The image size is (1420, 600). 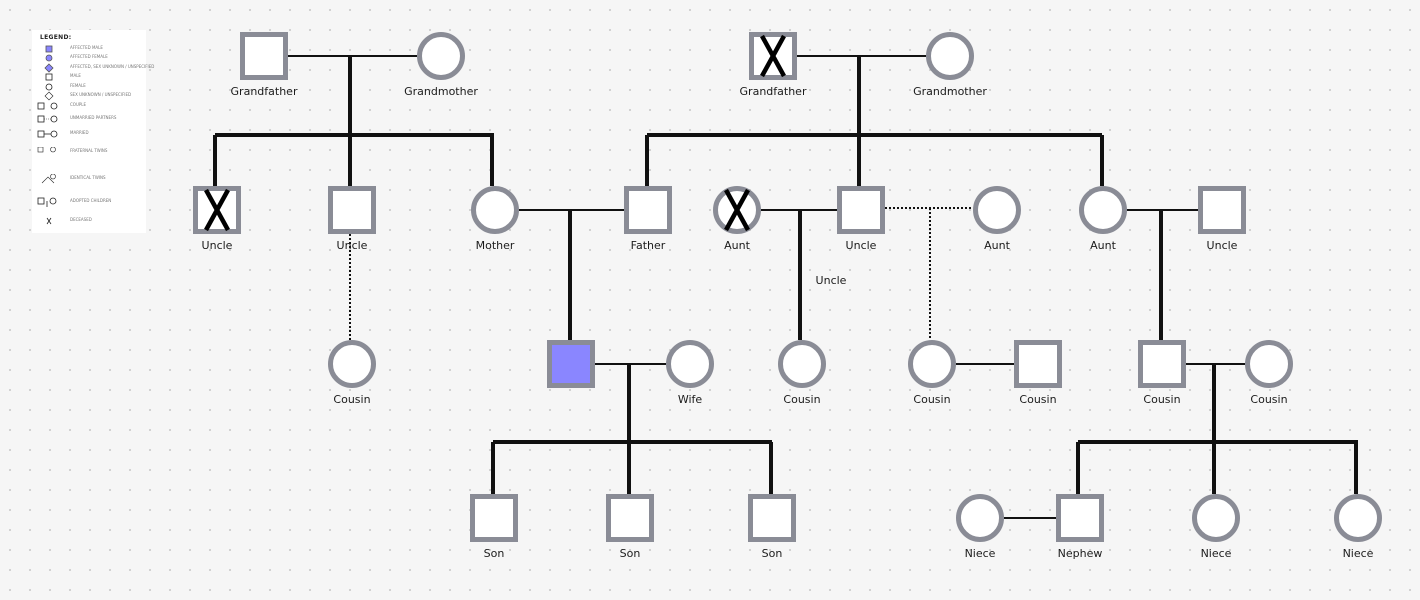 I want to click on person-cousin1: Cousin, so click(x=352, y=373).